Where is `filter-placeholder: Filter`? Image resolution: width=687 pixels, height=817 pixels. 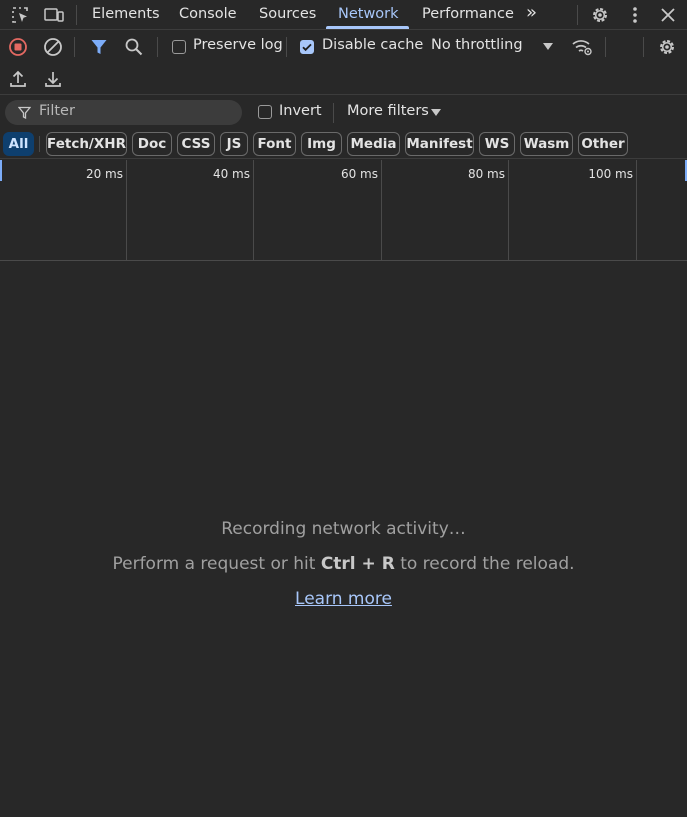 filter-placeholder: Filter is located at coordinates (57, 111).